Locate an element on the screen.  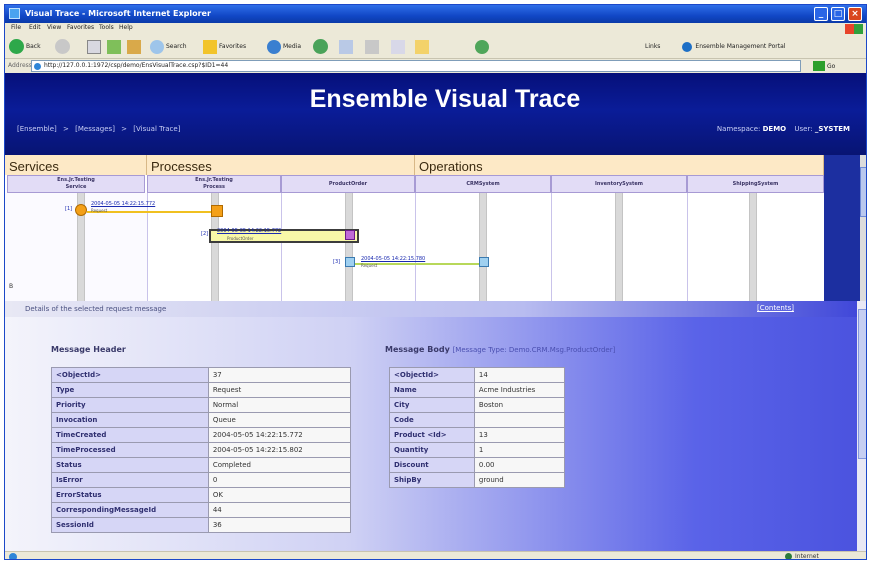
table-row: SessionId 36 is located at coordinates (201, 525).